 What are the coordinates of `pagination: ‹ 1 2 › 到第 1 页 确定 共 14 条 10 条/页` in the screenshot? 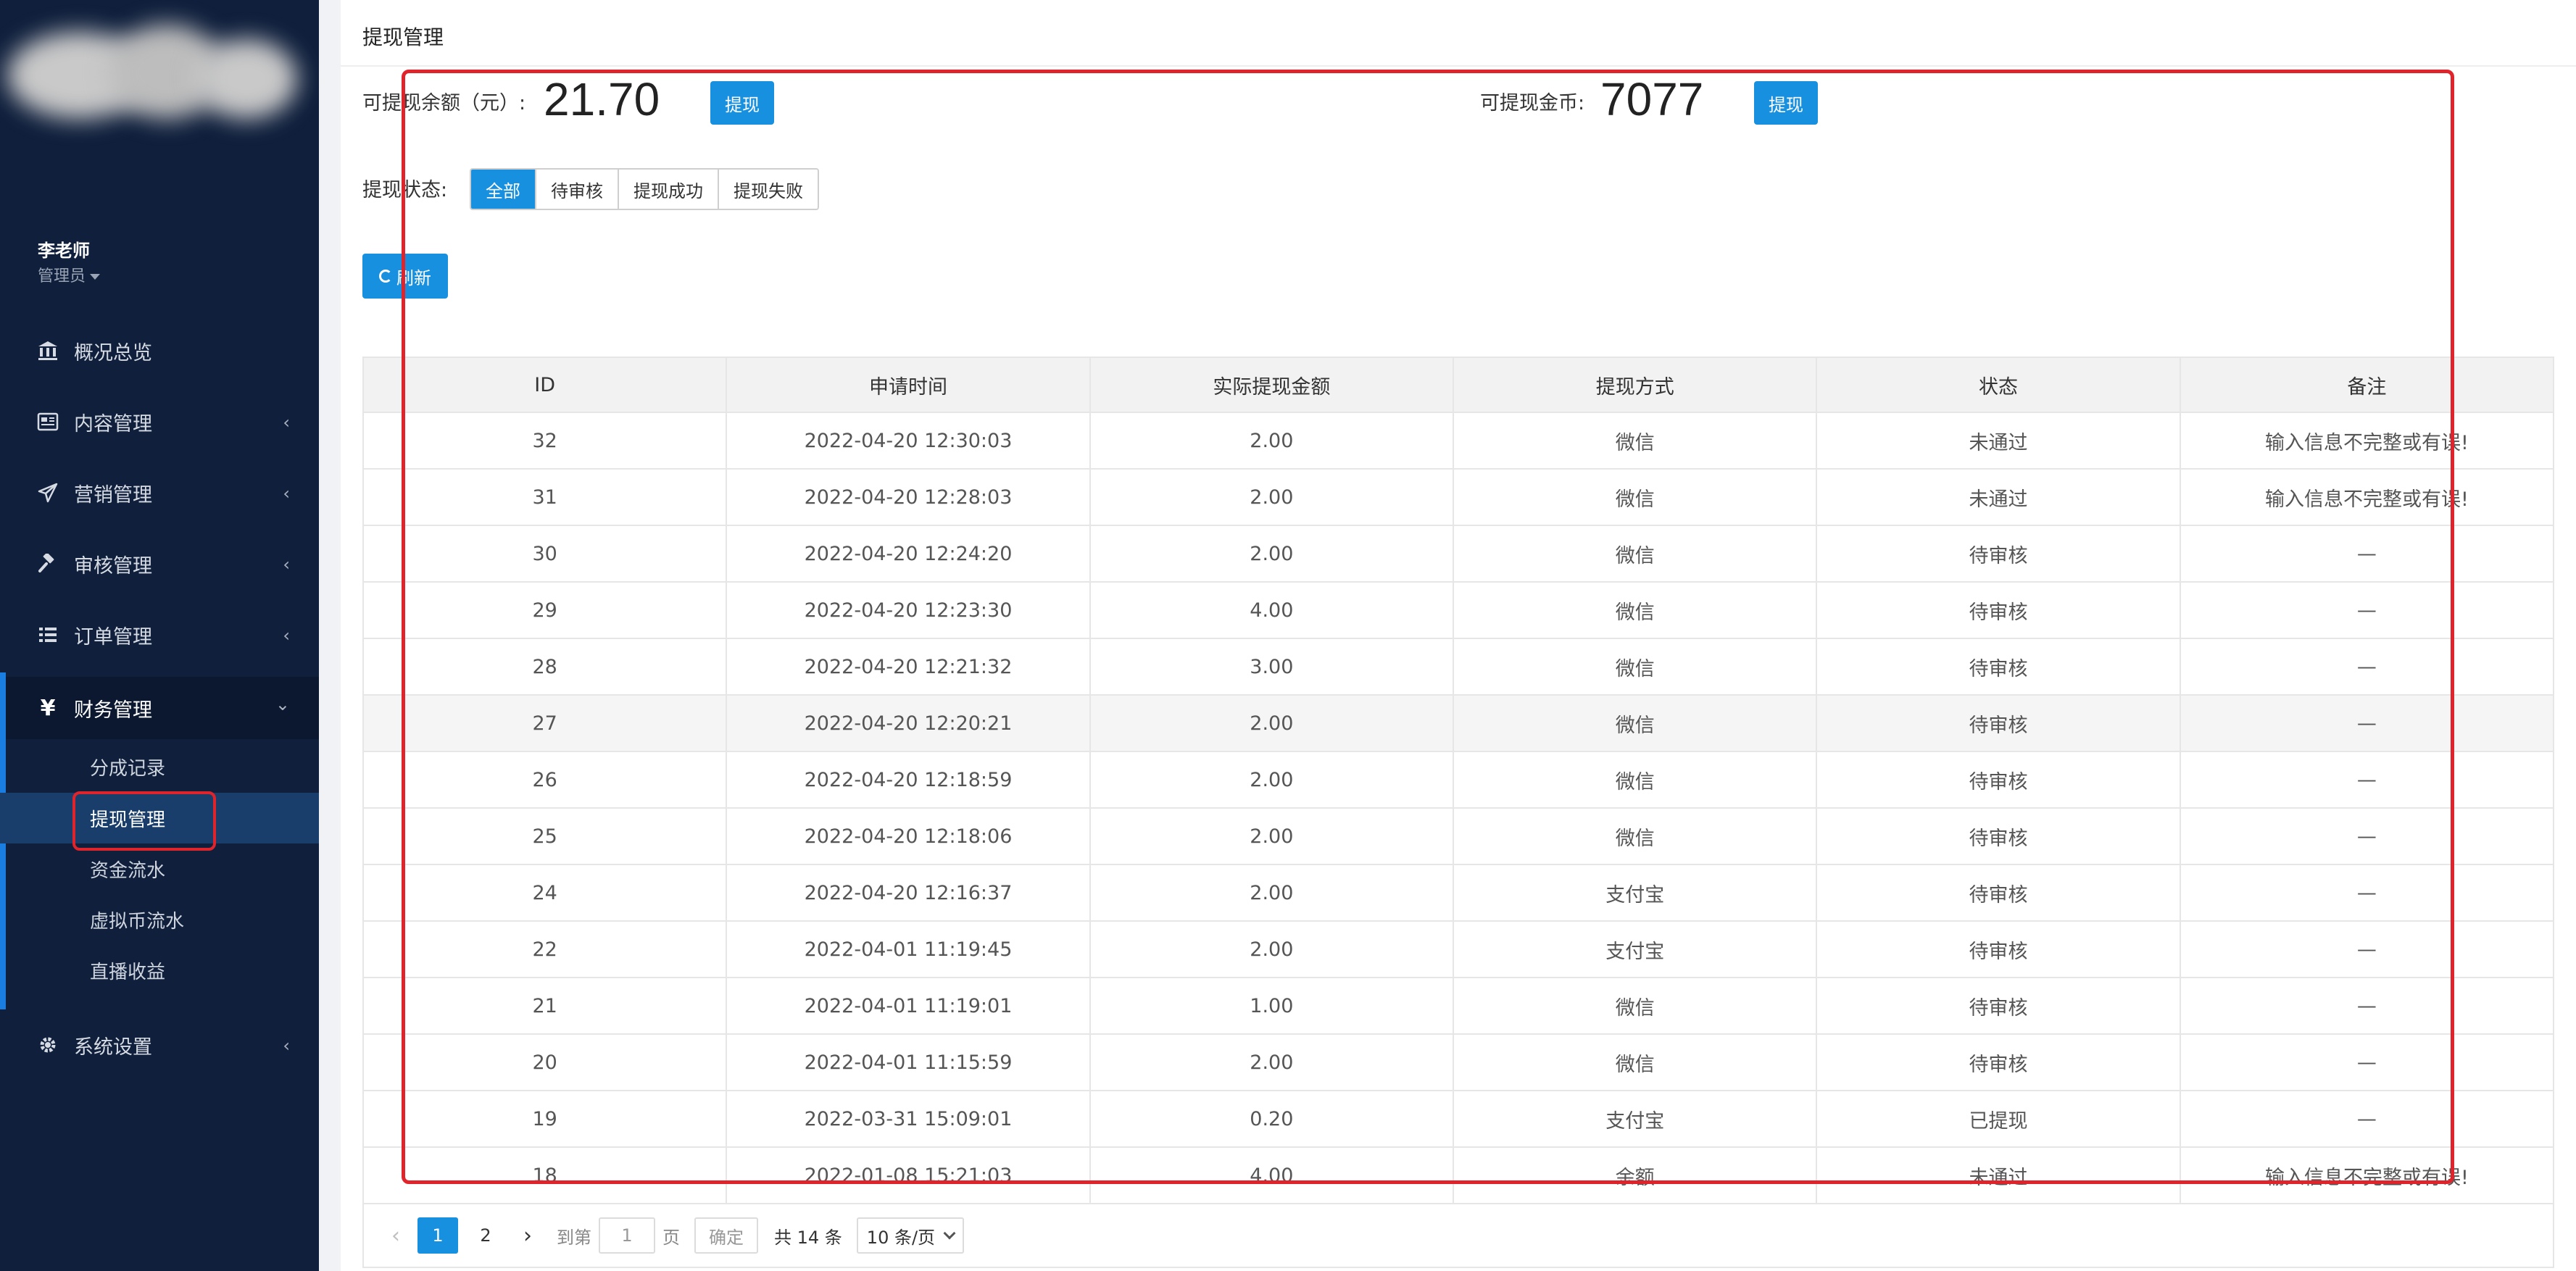 It's located at (1458, 1236).